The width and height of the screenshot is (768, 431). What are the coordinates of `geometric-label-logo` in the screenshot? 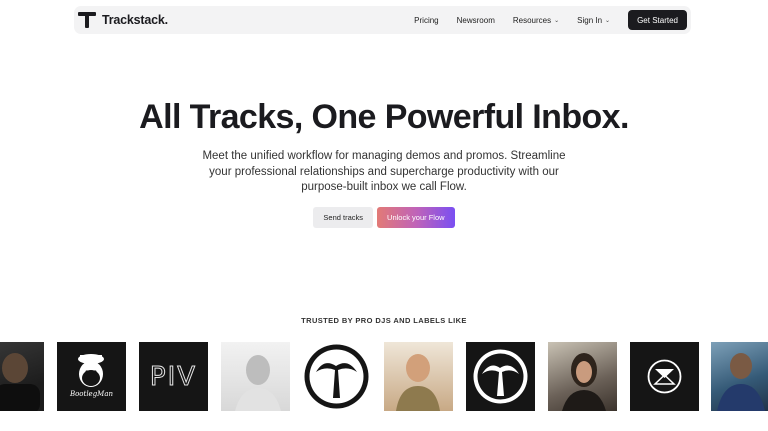 It's located at (664, 376).